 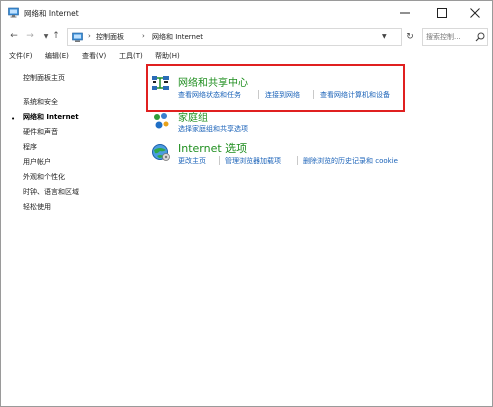 I want to click on task-link-manage-addons: 管理浏览器加载项, so click(x=253, y=161).